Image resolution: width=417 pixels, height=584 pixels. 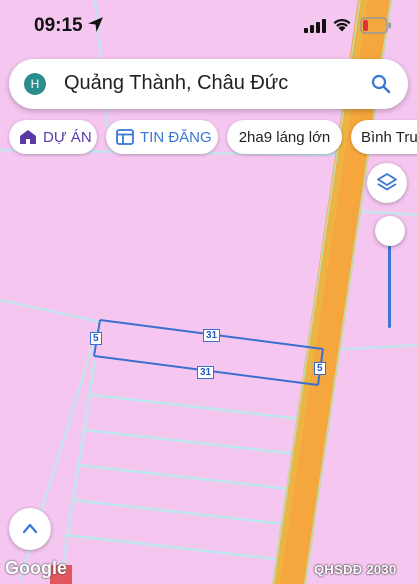 I want to click on battery-icon, so click(x=375, y=25).